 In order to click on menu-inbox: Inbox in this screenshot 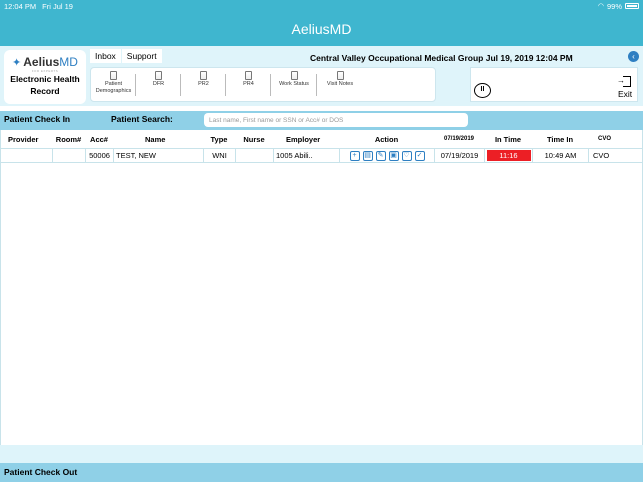, I will do `click(105, 56)`.